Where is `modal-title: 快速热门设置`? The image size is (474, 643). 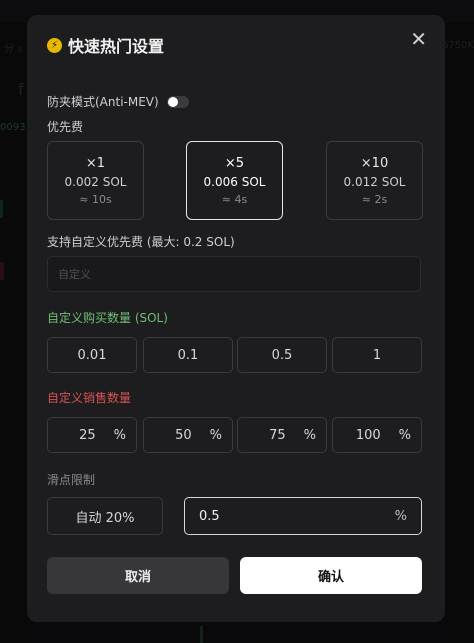
modal-title: 快速热门设置 is located at coordinates (116, 46).